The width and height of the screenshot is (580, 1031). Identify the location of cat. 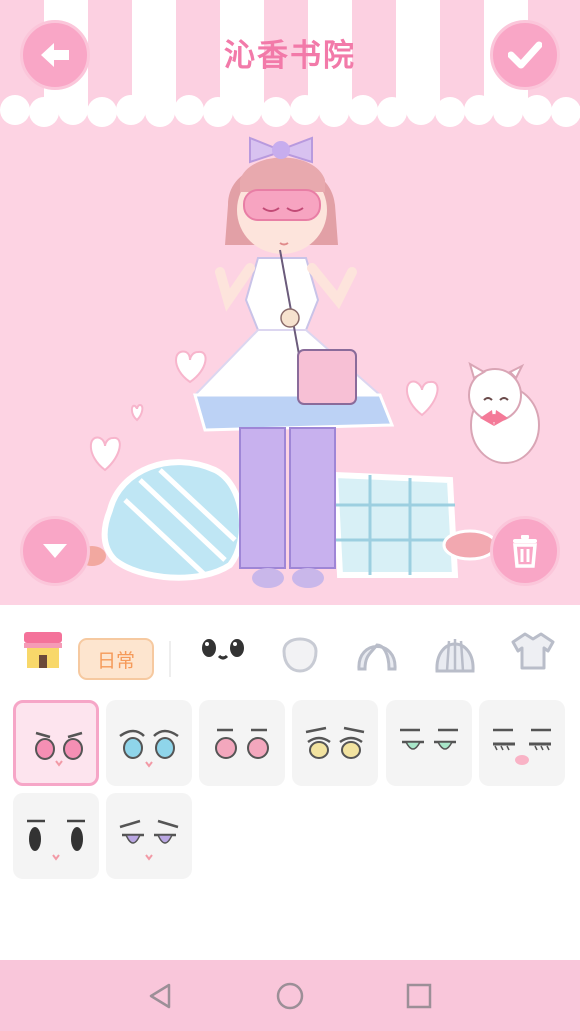
(504, 412).